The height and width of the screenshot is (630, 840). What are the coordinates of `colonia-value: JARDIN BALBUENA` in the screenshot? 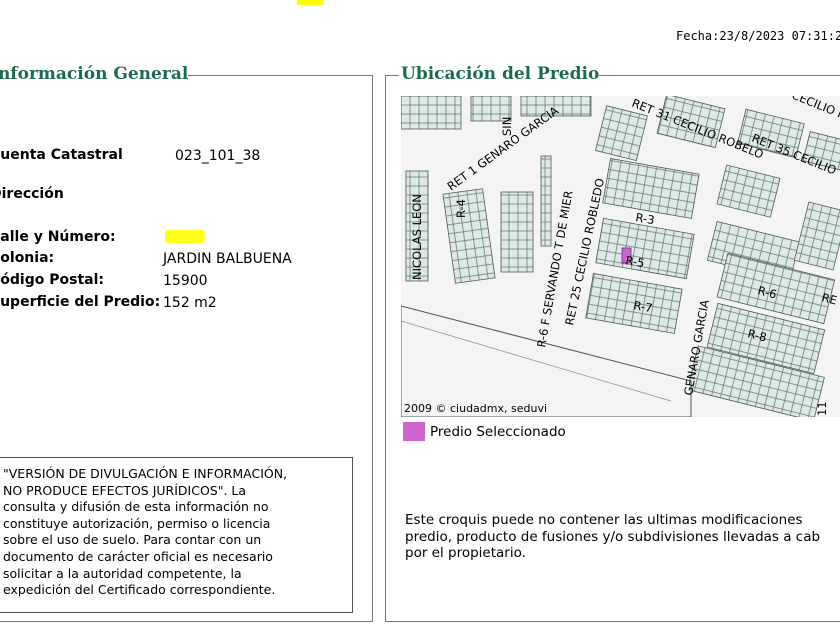 It's located at (227, 259).